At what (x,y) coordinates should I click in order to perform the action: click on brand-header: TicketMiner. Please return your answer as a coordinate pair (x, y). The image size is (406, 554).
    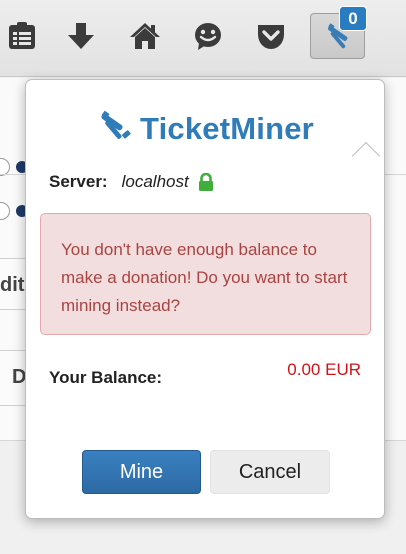
    Looking at the image, I should click on (205, 128).